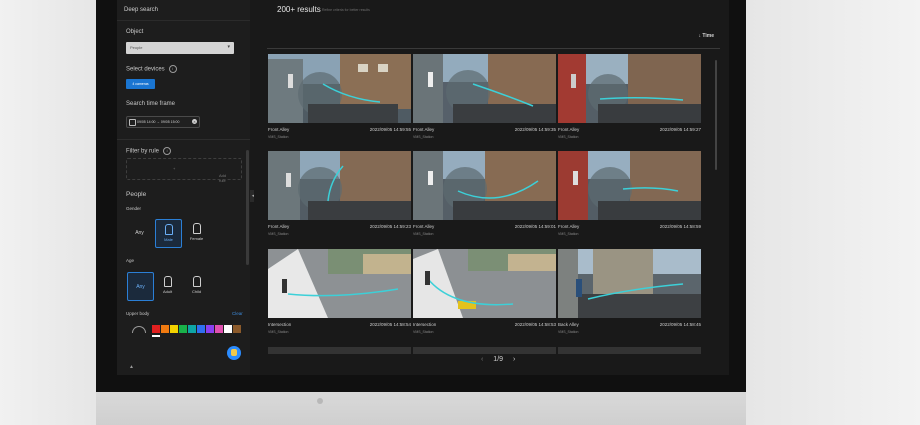 This screenshot has height=425, width=920. Describe the element at coordinates (514, 359) in the screenshot. I see `next-page-button: ›` at that location.